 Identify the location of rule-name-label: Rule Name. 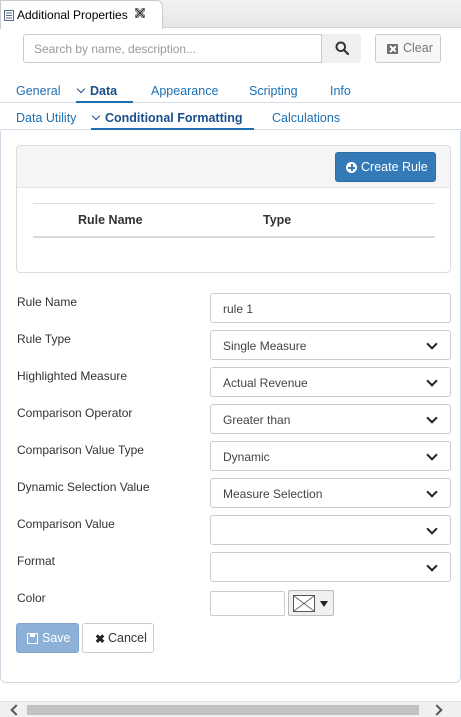
(47, 302).